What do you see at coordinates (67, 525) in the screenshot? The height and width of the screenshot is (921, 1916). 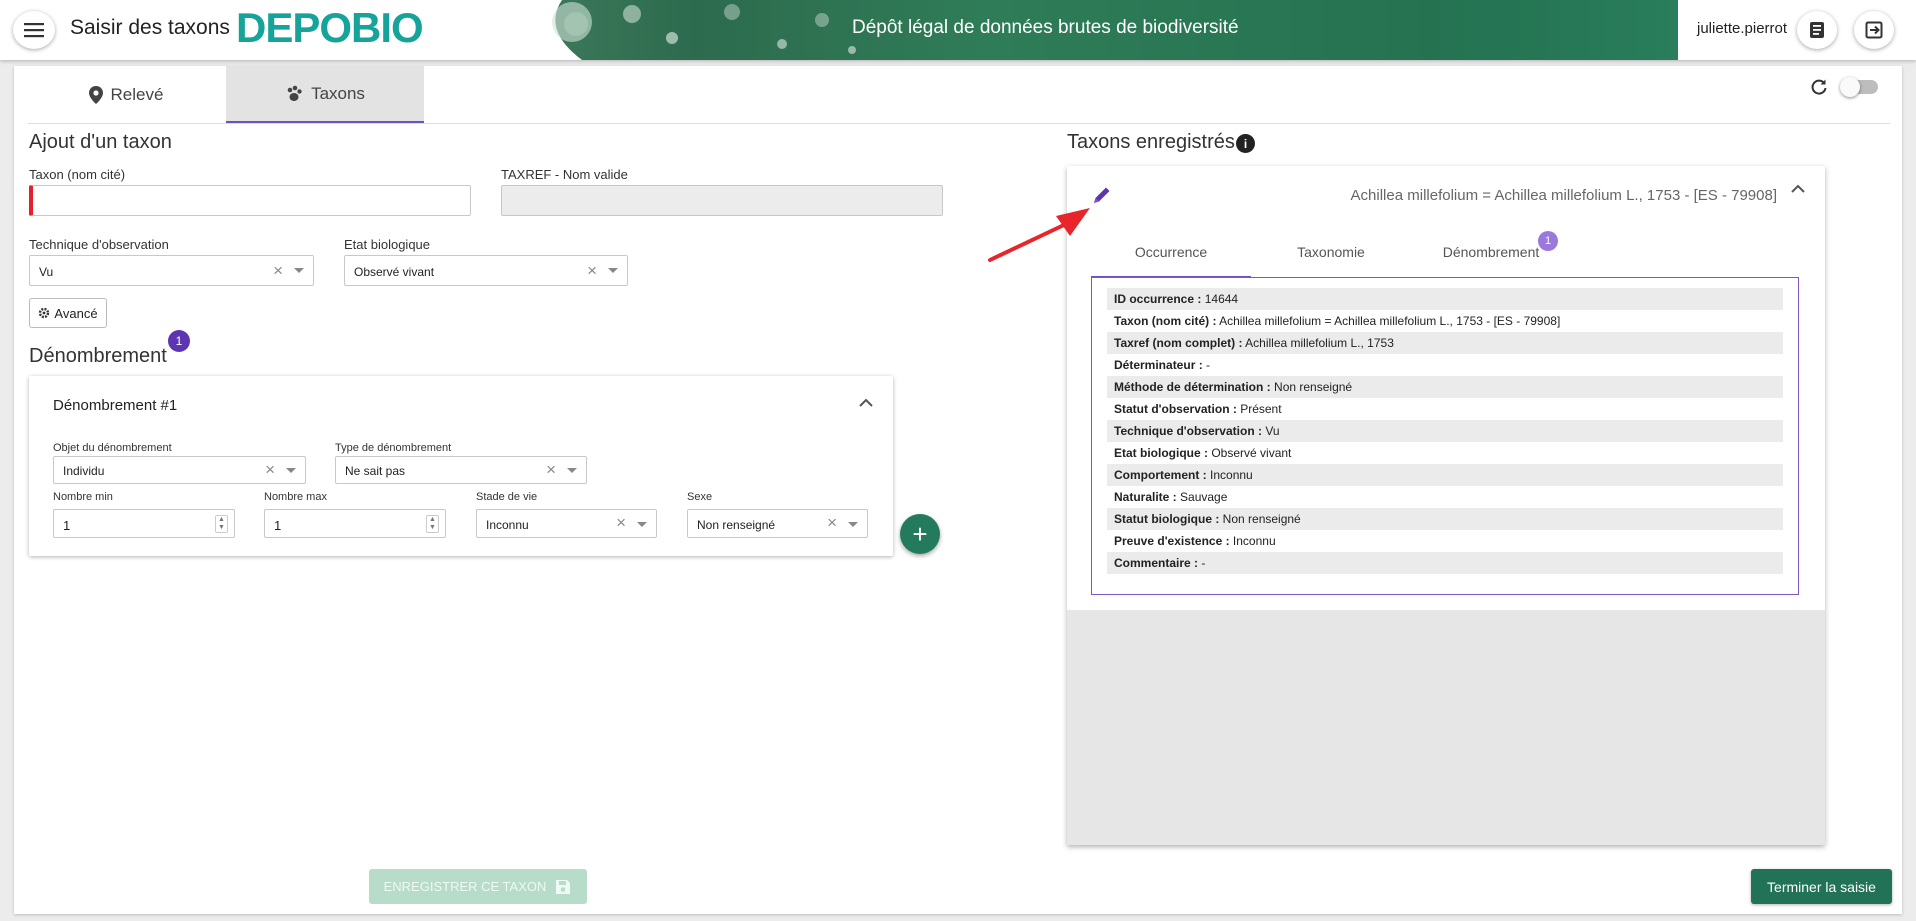 I see `min-value: 1` at bounding box center [67, 525].